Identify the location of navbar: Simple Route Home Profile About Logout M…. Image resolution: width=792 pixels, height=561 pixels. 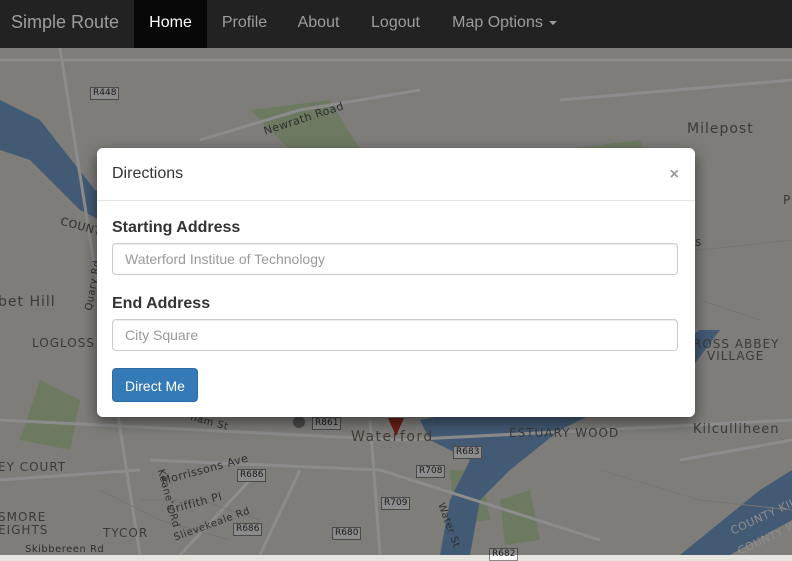
(396, 24).